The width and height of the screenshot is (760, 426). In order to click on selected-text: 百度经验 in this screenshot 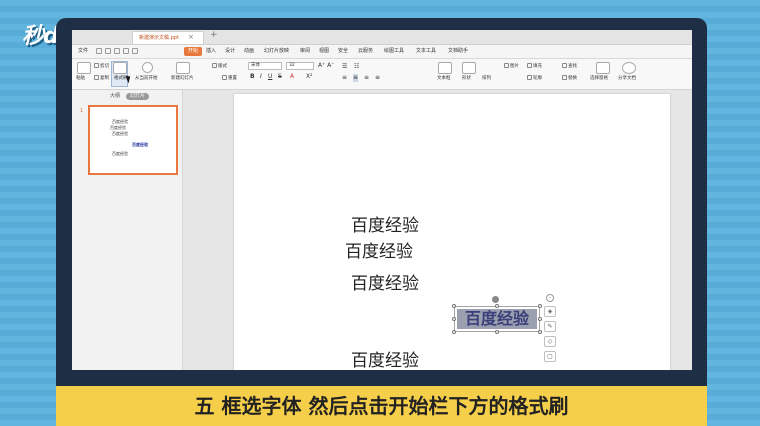, I will do `click(497, 319)`.